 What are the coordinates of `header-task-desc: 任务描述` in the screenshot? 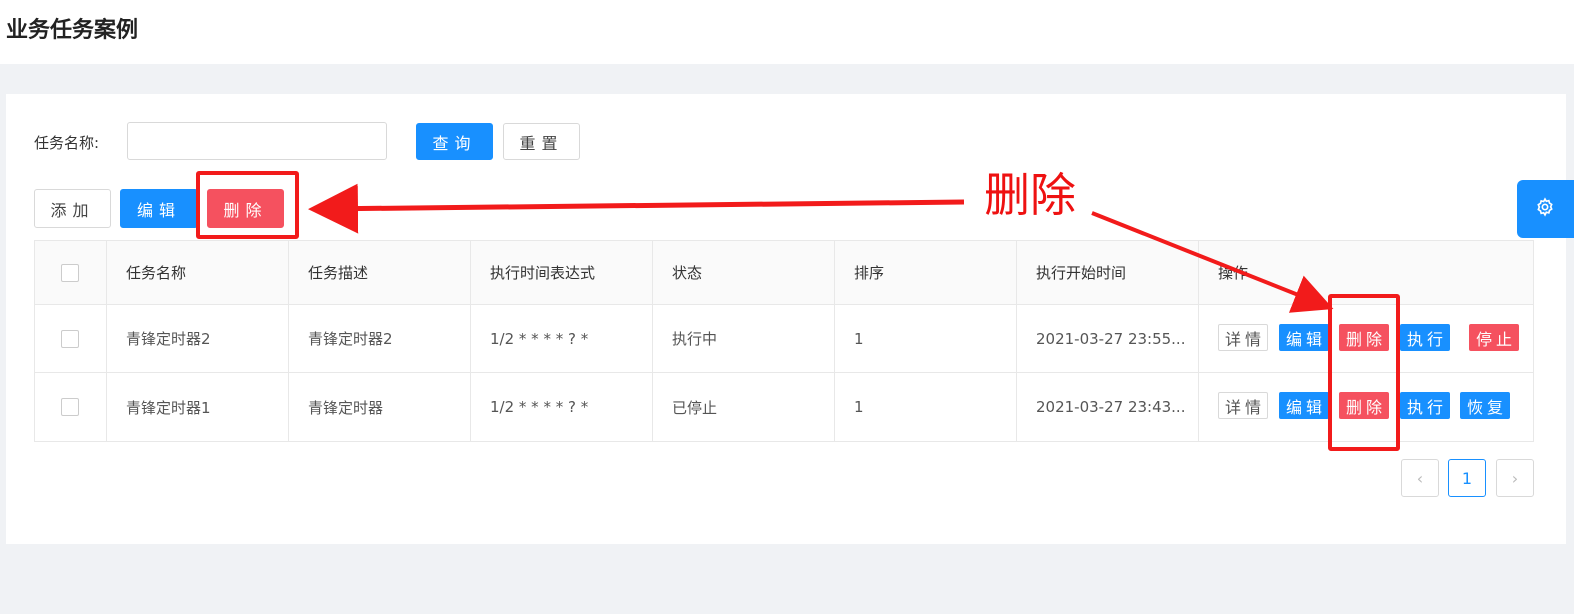 It's located at (380, 272).